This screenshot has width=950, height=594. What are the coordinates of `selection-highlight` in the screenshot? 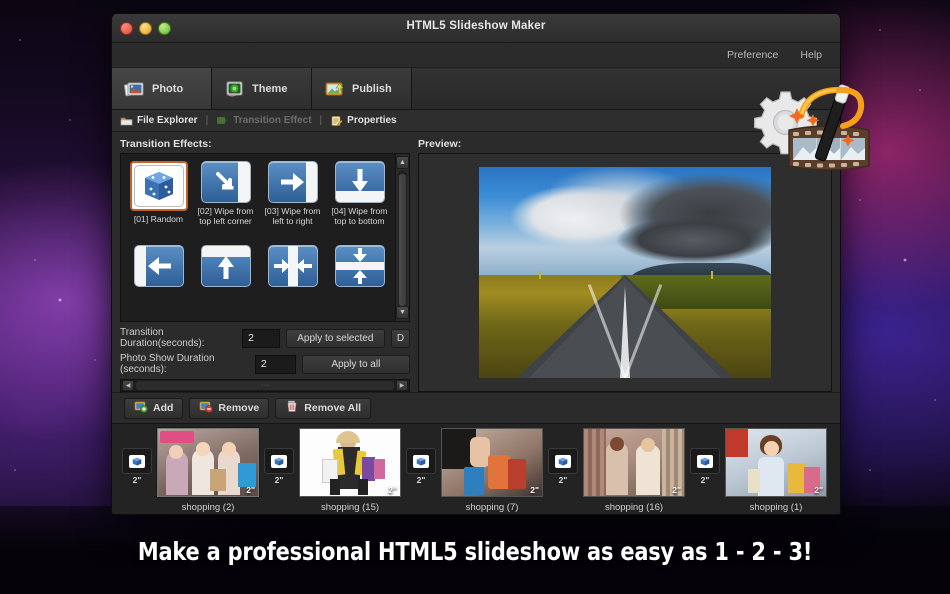 It's located at (158, 186).